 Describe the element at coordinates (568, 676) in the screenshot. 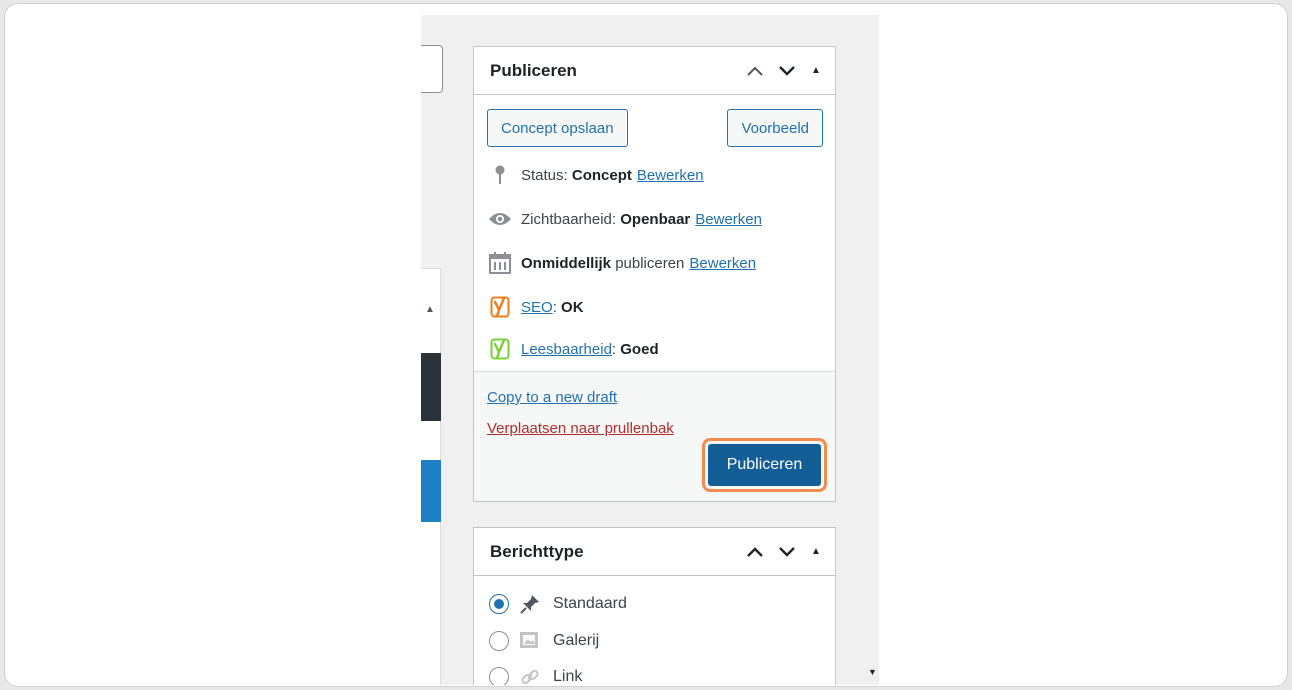

I see `format-option-label: Link` at that location.